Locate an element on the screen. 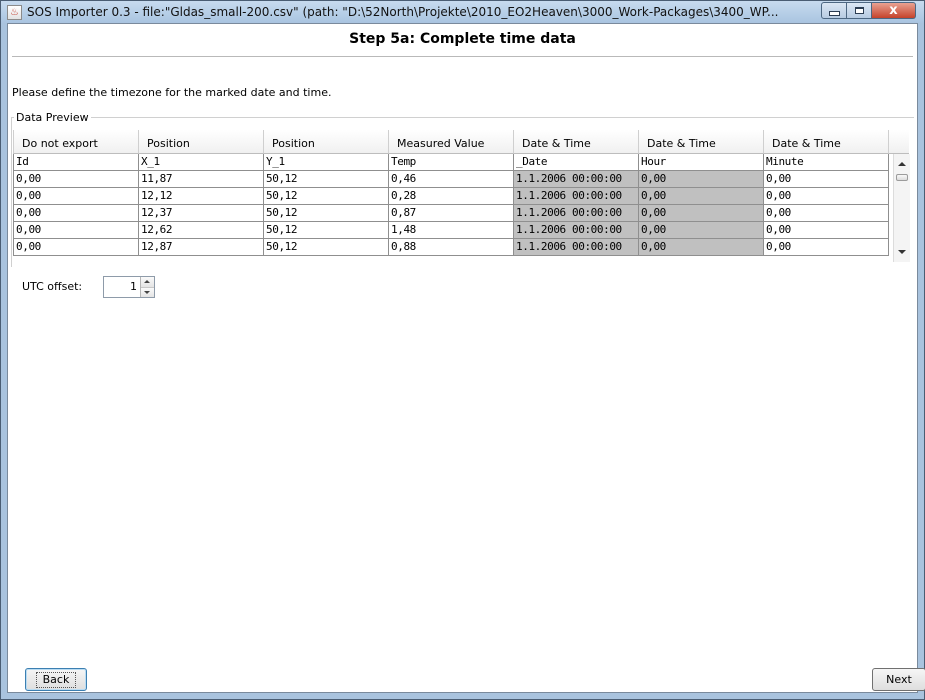  table-cell: 11,87 is located at coordinates (201, 179).